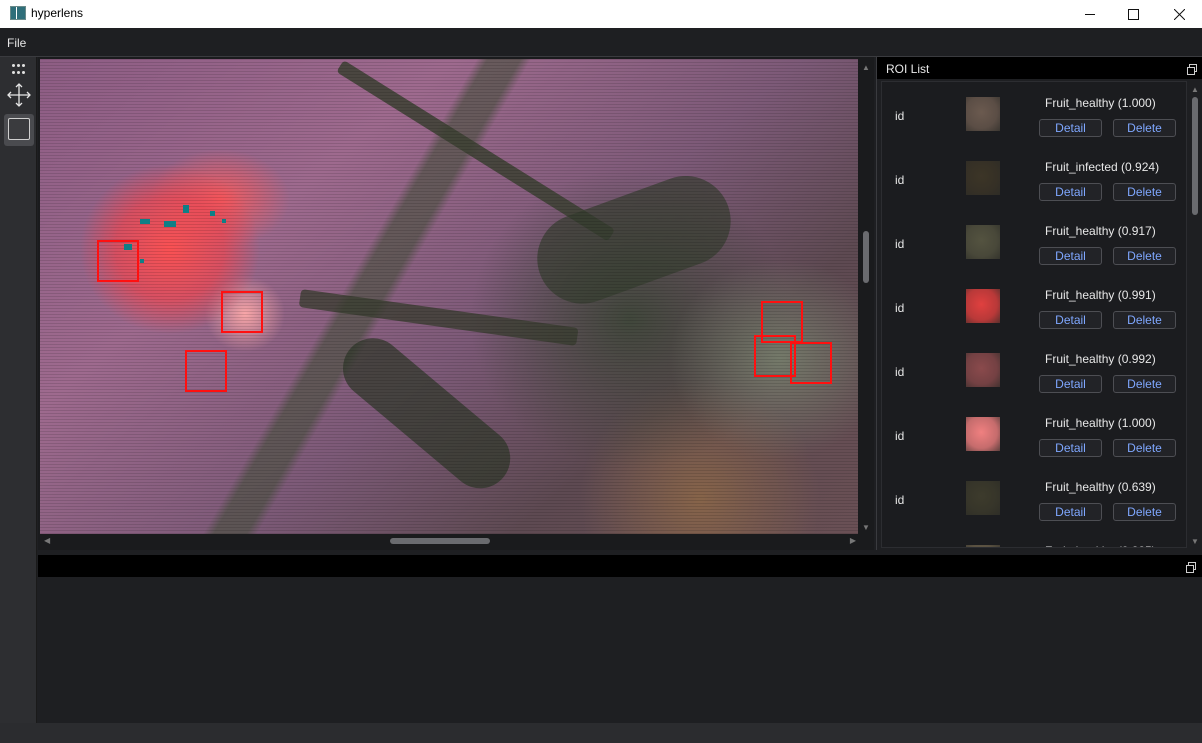 The image size is (1202, 743). Describe the element at coordinates (1100, 231) in the screenshot. I see `roi-class-label: Fruit_healthy (0.917)` at that location.